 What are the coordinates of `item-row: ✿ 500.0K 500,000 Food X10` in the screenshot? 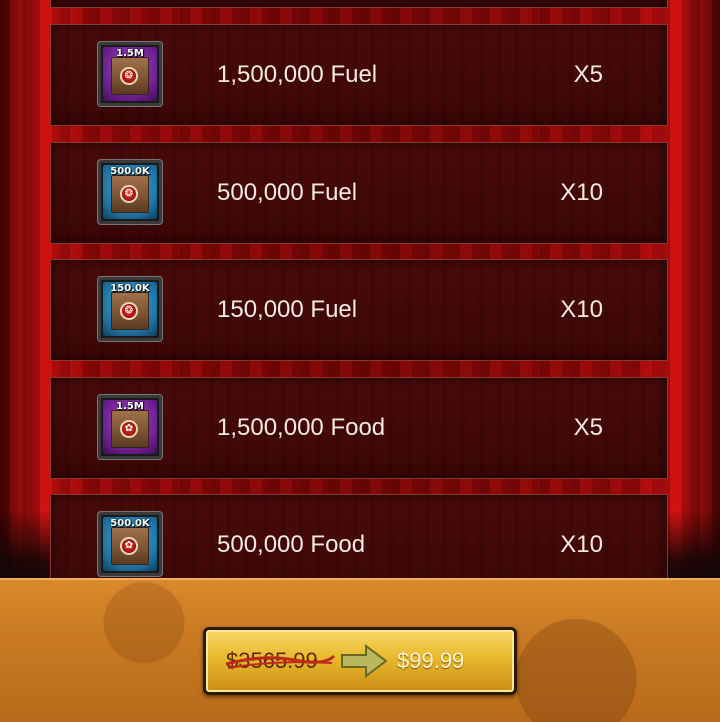 It's located at (359, 537).